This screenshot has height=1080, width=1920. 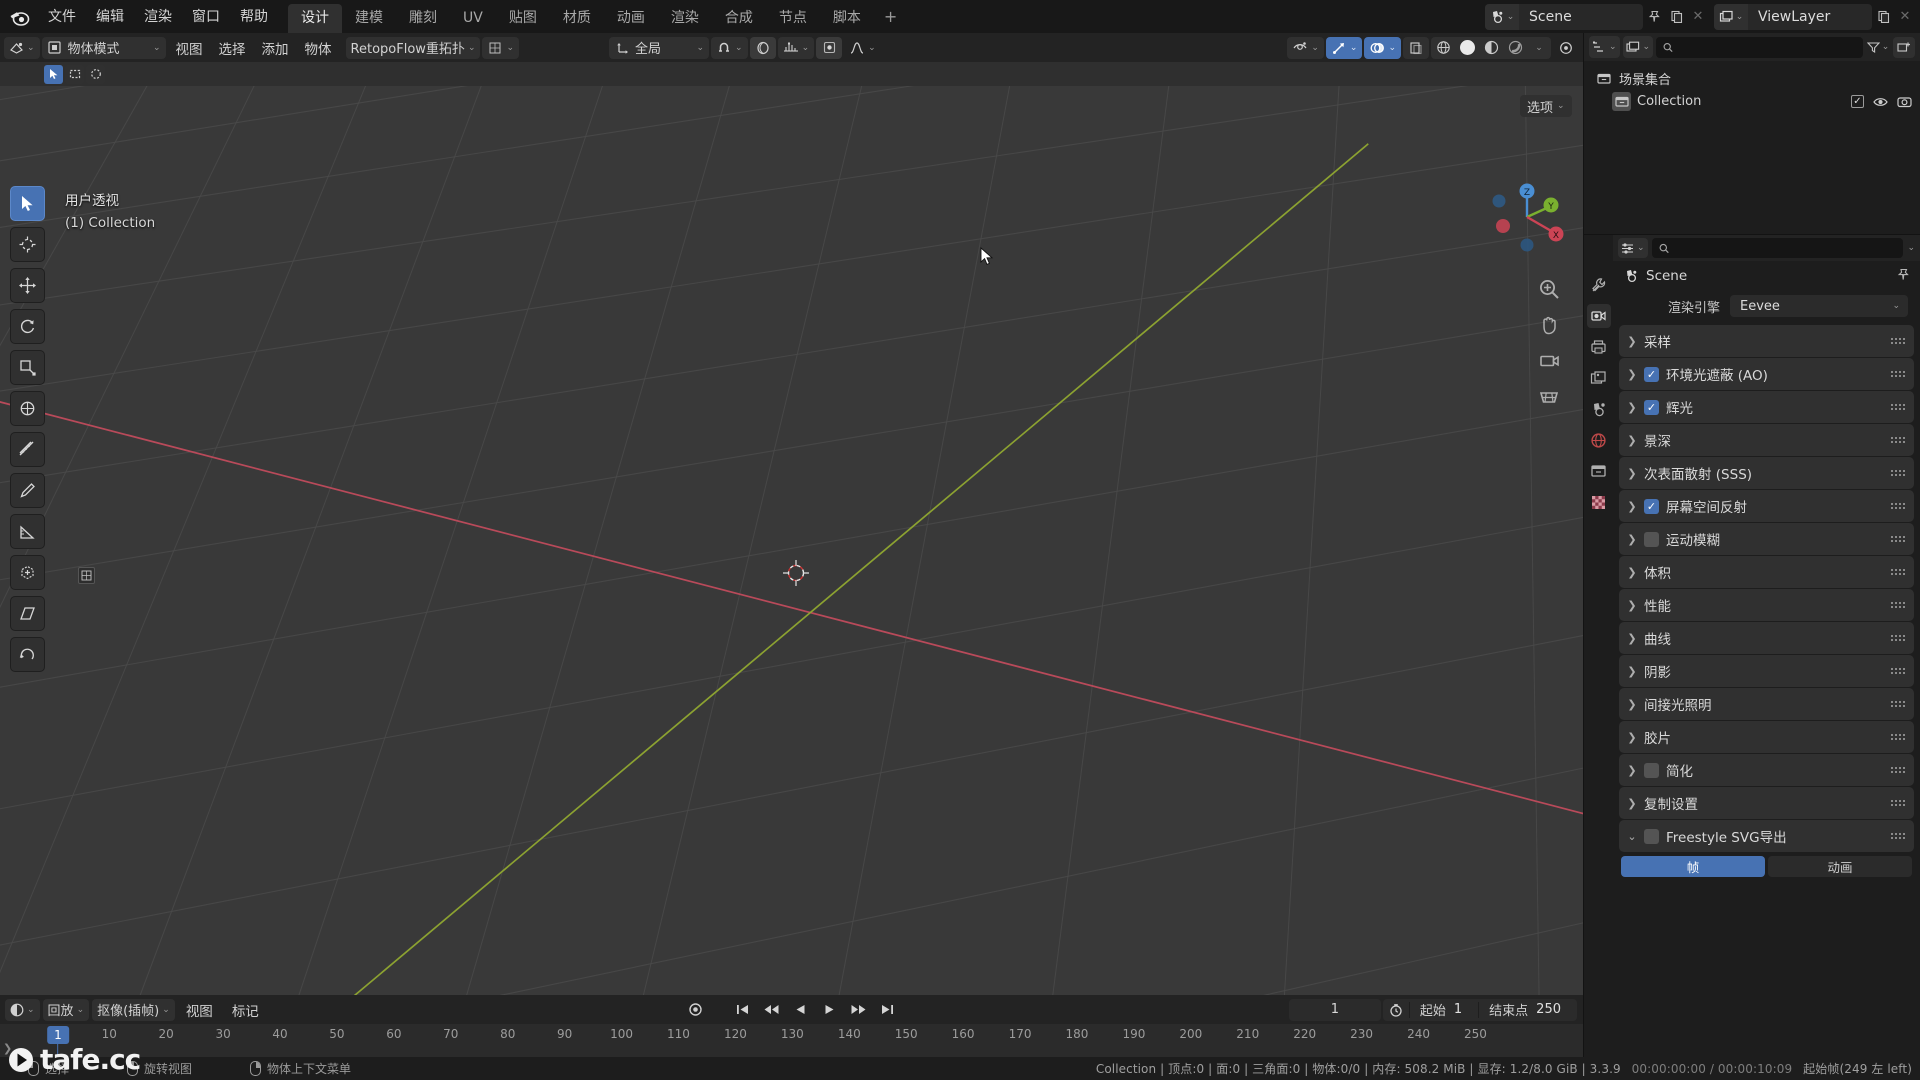 I want to click on viewlayer-tab, so click(x=1599, y=378).